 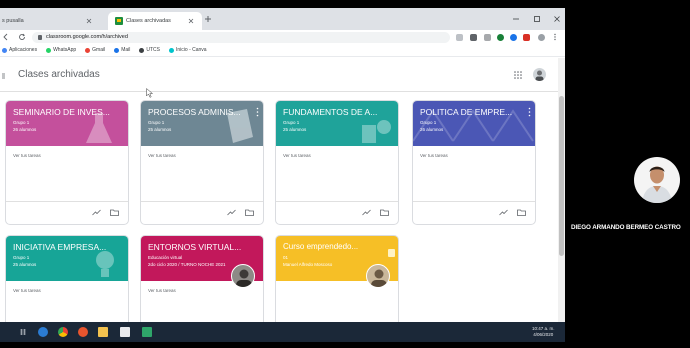 What do you see at coordinates (149, 93) in the screenshot?
I see `mouse-cursor-icon` at bounding box center [149, 93].